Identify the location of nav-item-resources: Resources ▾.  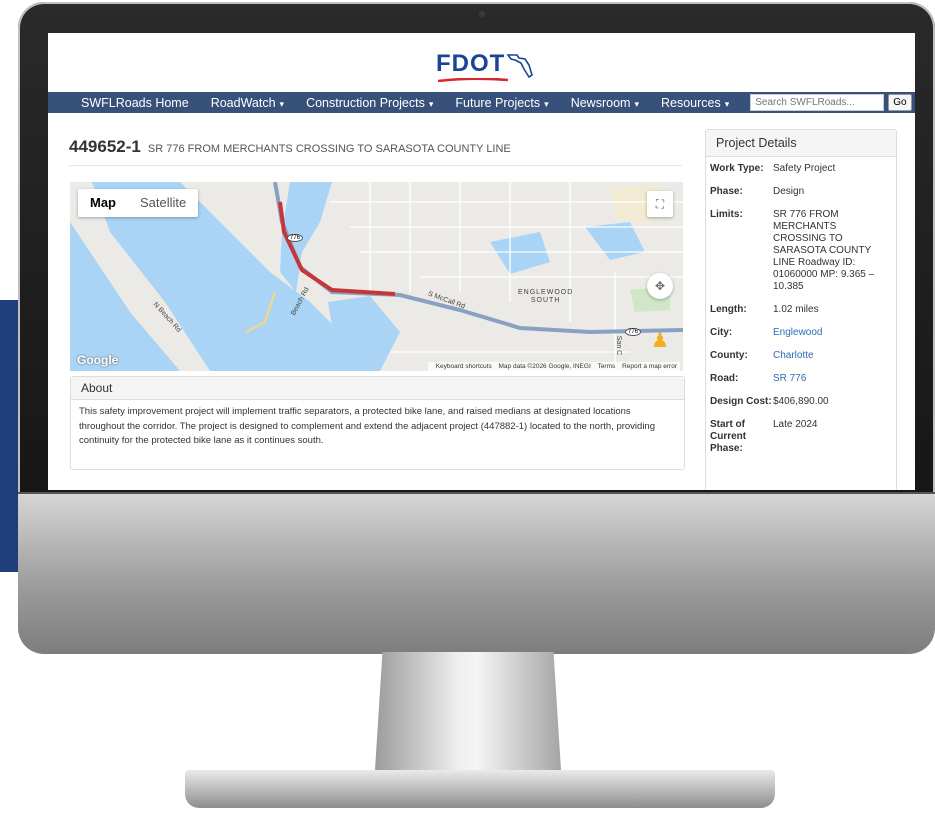
(695, 103).